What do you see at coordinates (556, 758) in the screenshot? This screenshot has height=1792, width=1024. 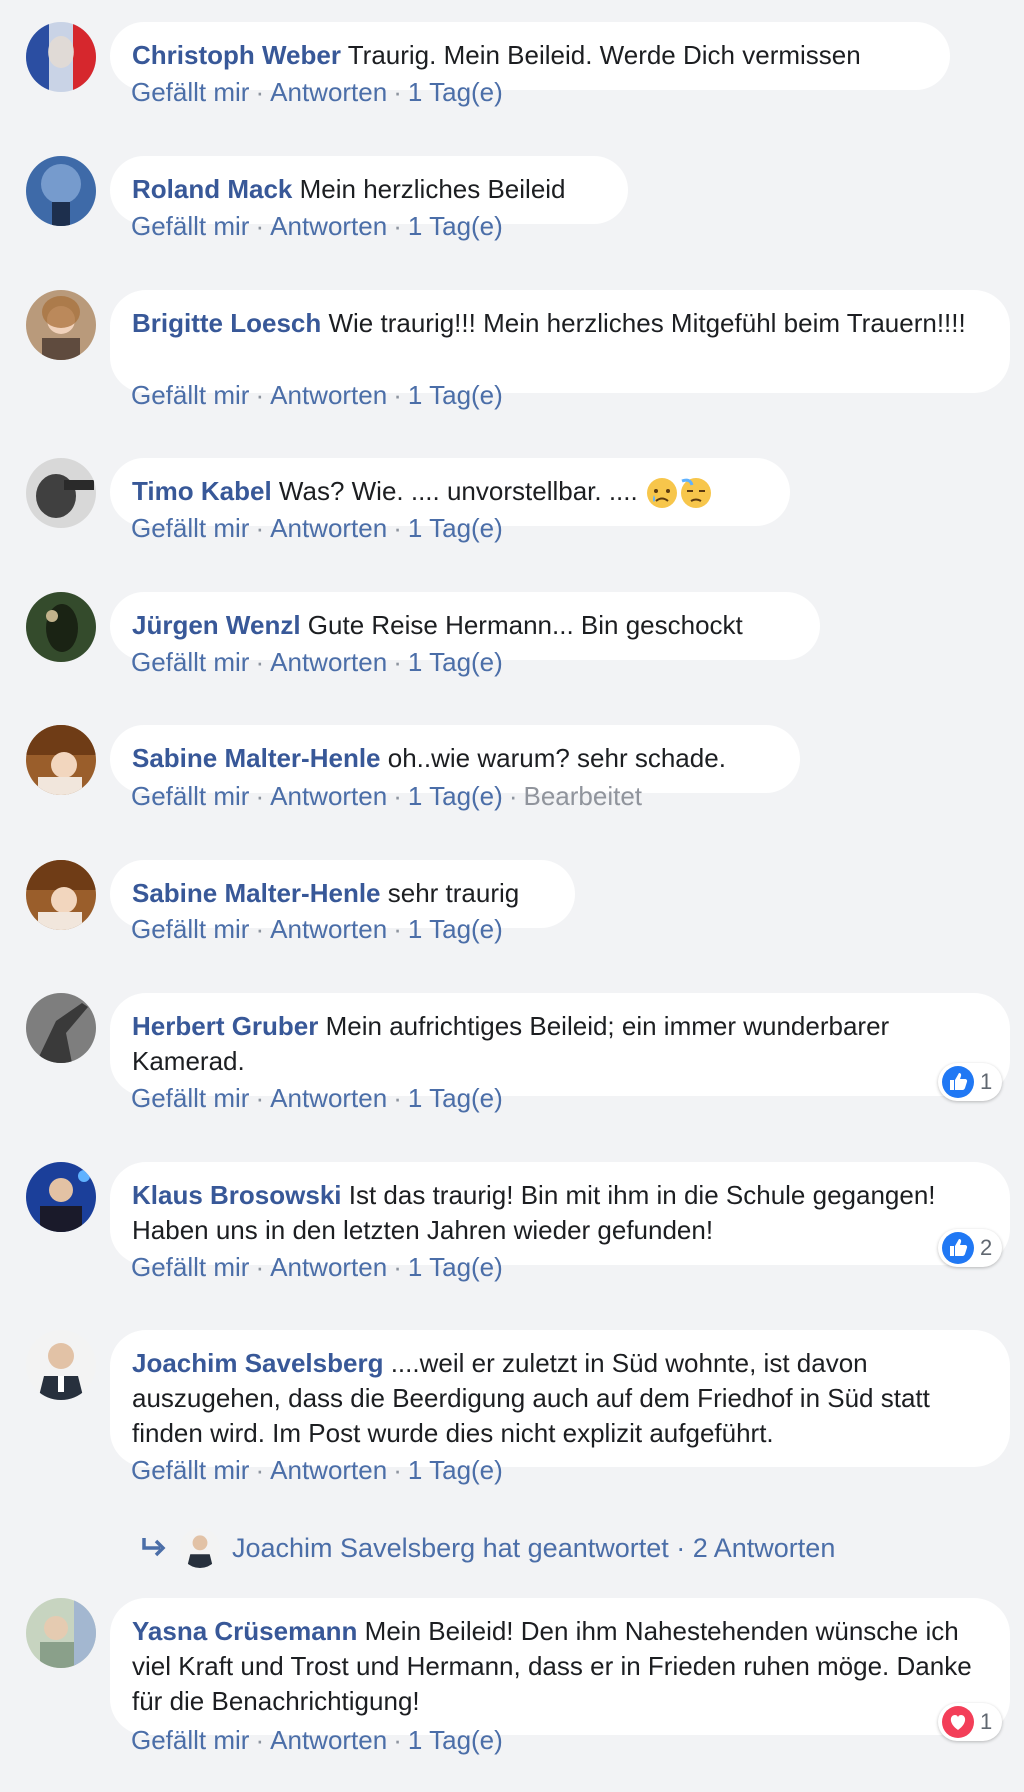 I see `comment-text: oh..wie warum? sehr schade.` at bounding box center [556, 758].